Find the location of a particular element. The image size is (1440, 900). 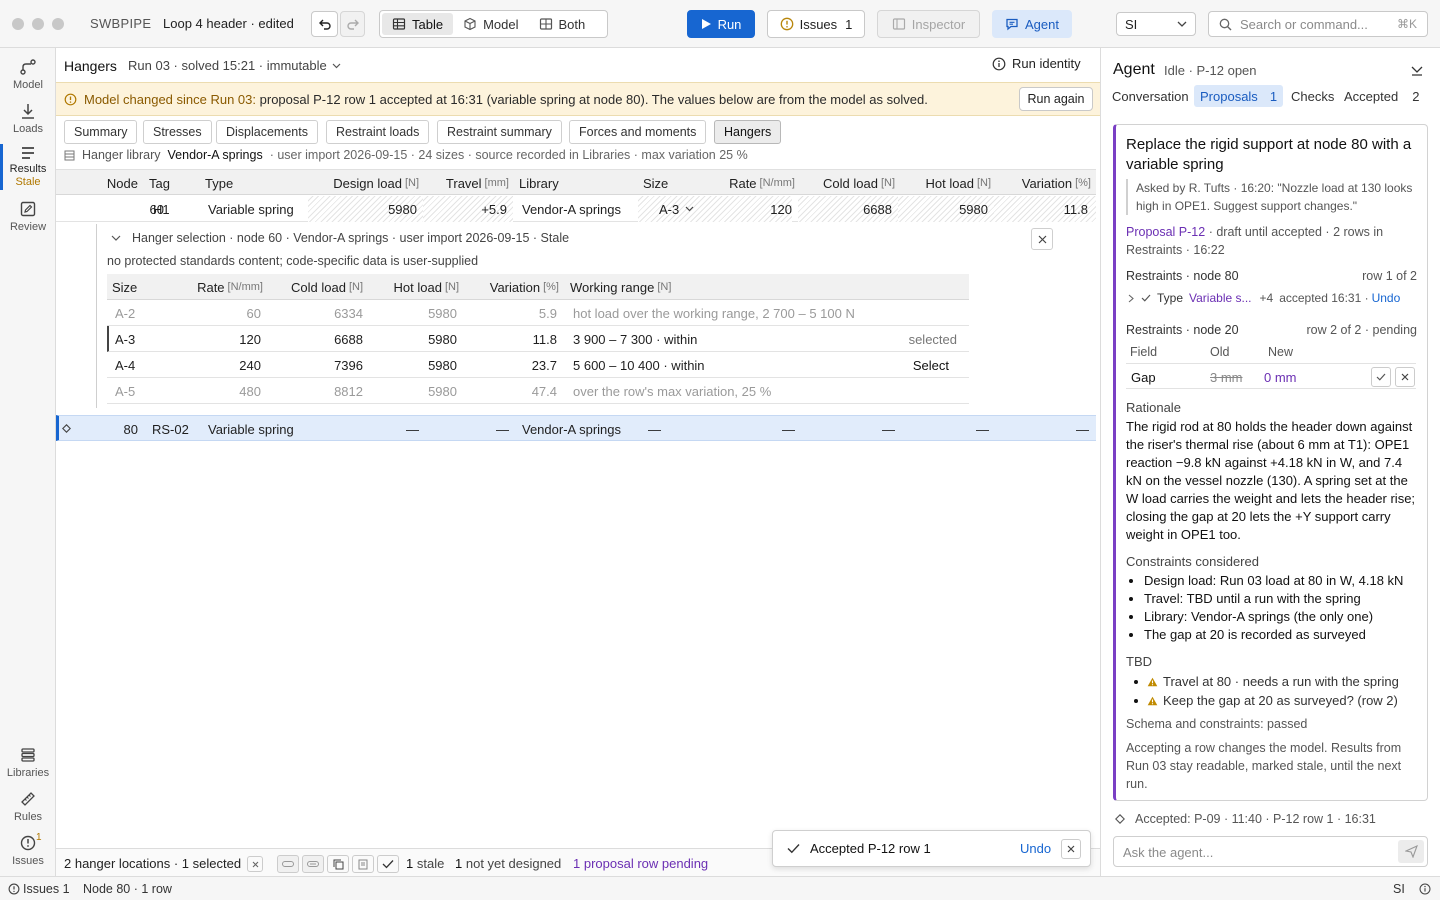

col-design-text: Design load is located at coordinates (367, 183).